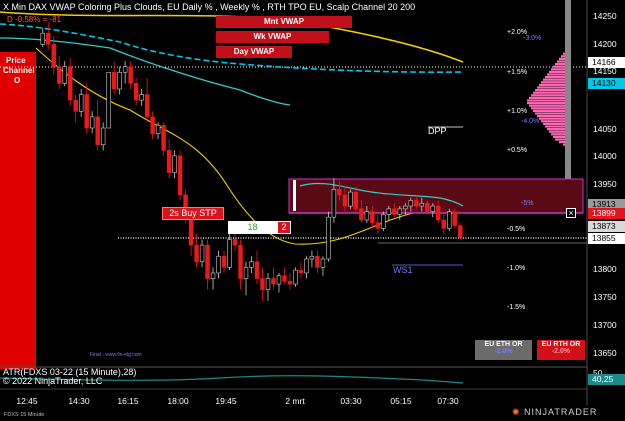  What do you see at coordinates (53, 381) in the screenshot?
I see `copyright-text: © 2022 NinjaTrader, LLC` at bounding box center [53, 381].